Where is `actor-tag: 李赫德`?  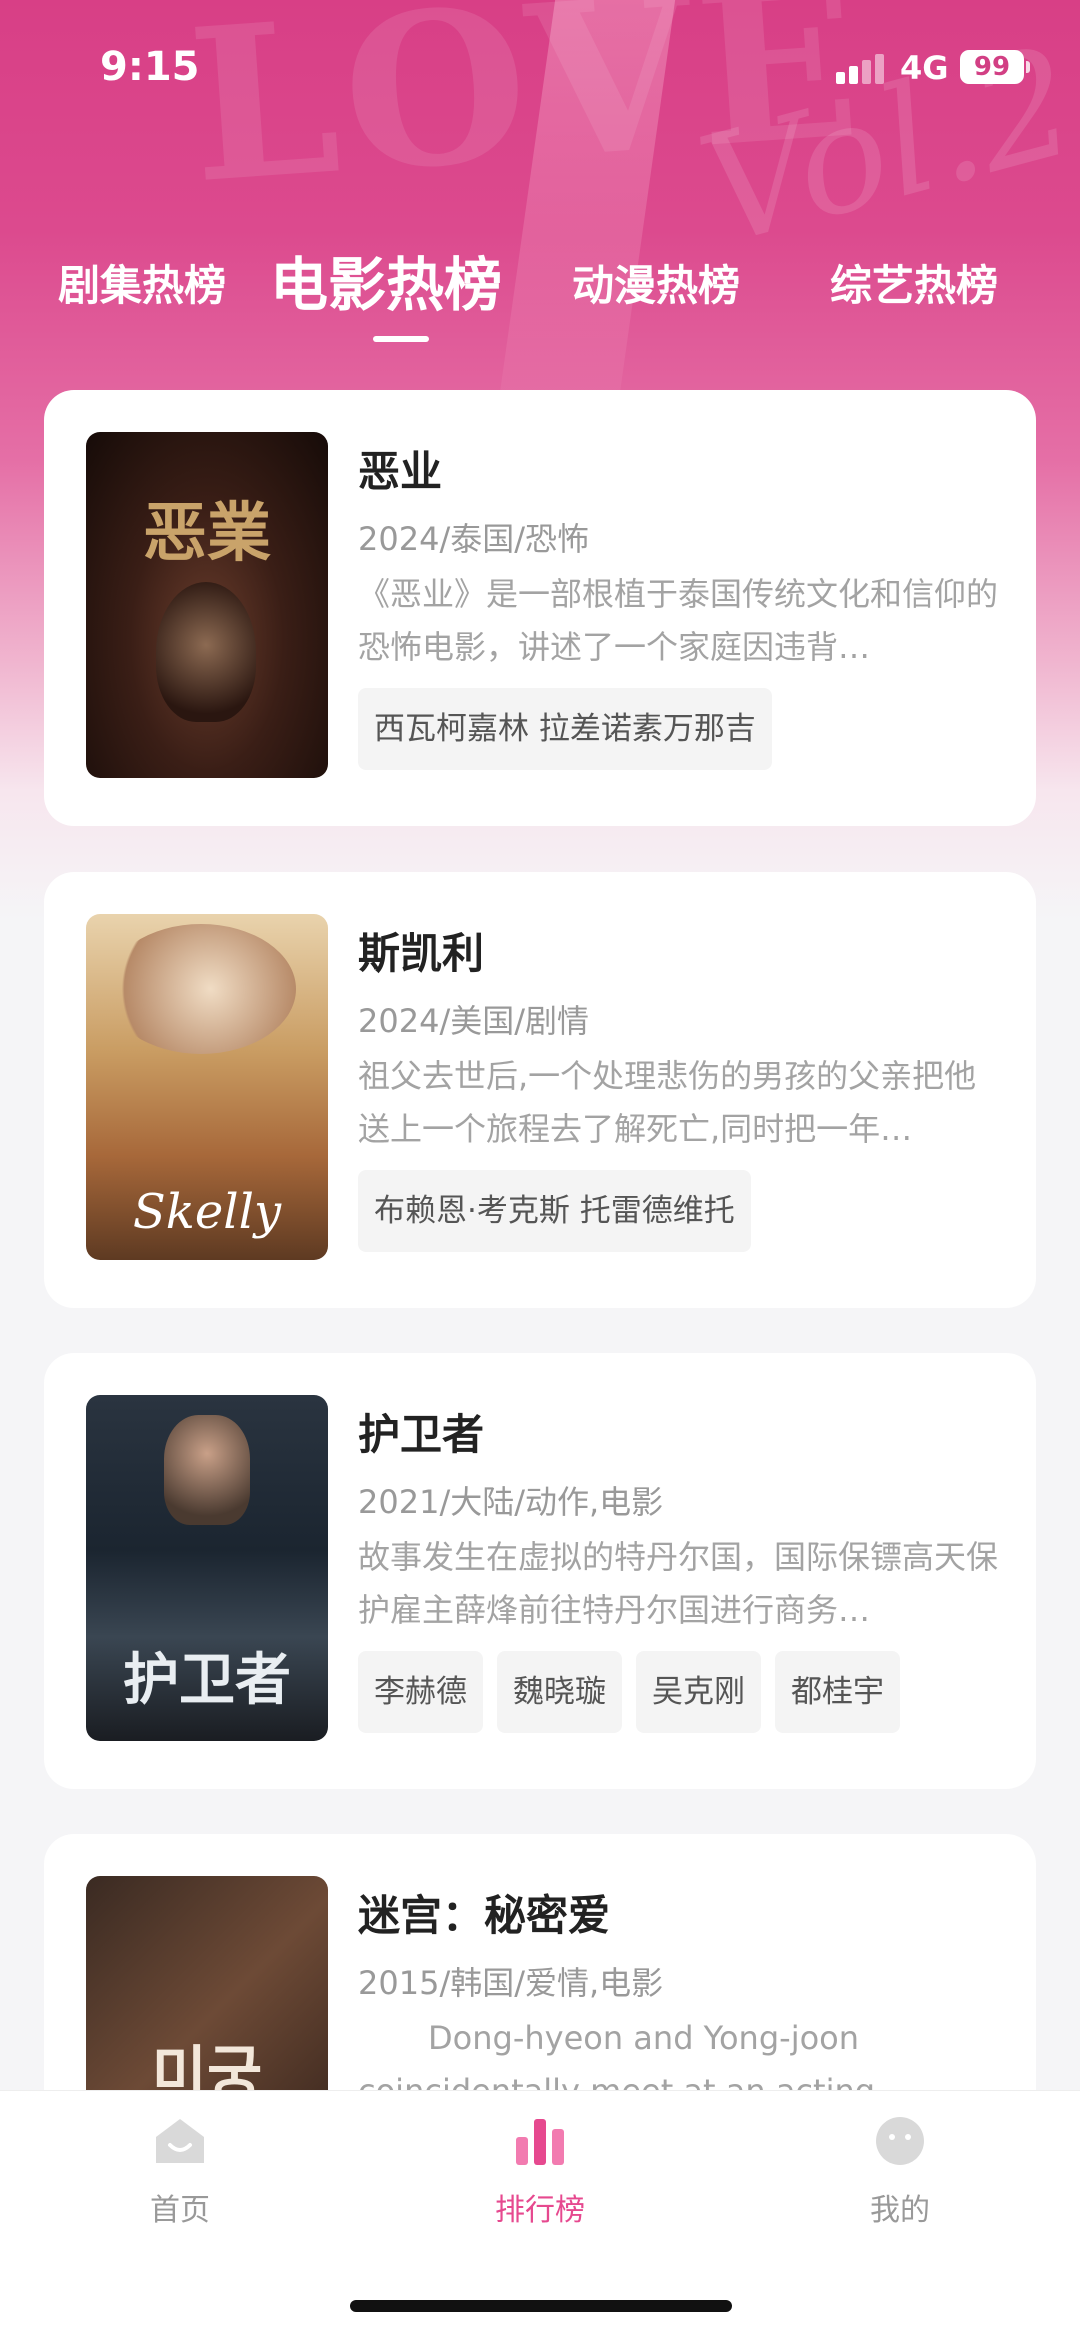
actor-tag: 李赫德 is located at coordinates (420, 1692).